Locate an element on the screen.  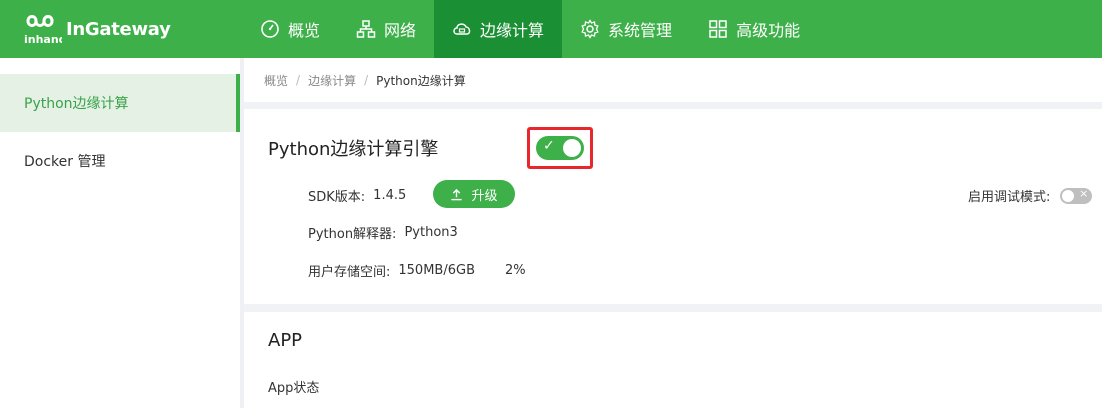
storage-row: 用户存储空间: 150MB/6GB 2% is located at coordinates (417, 270).